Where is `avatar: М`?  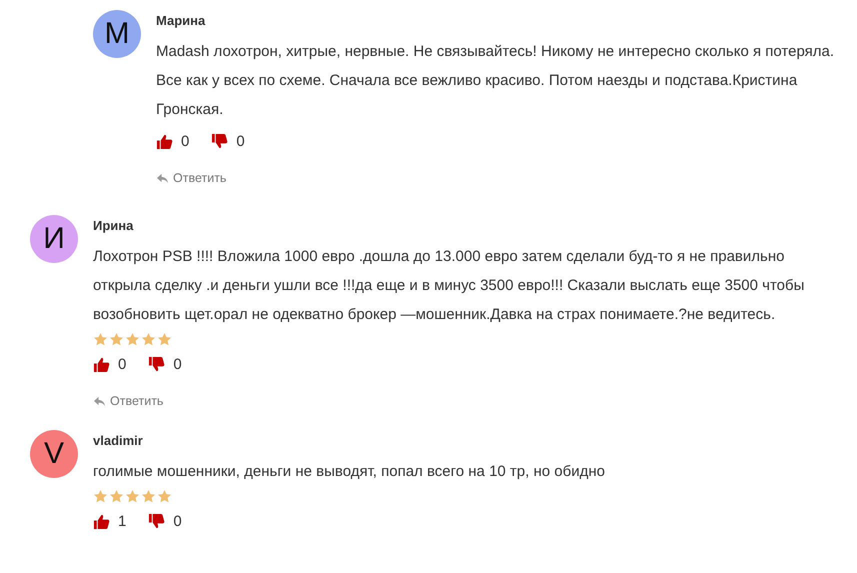
avatar: М is located at coordinates (117, 34).